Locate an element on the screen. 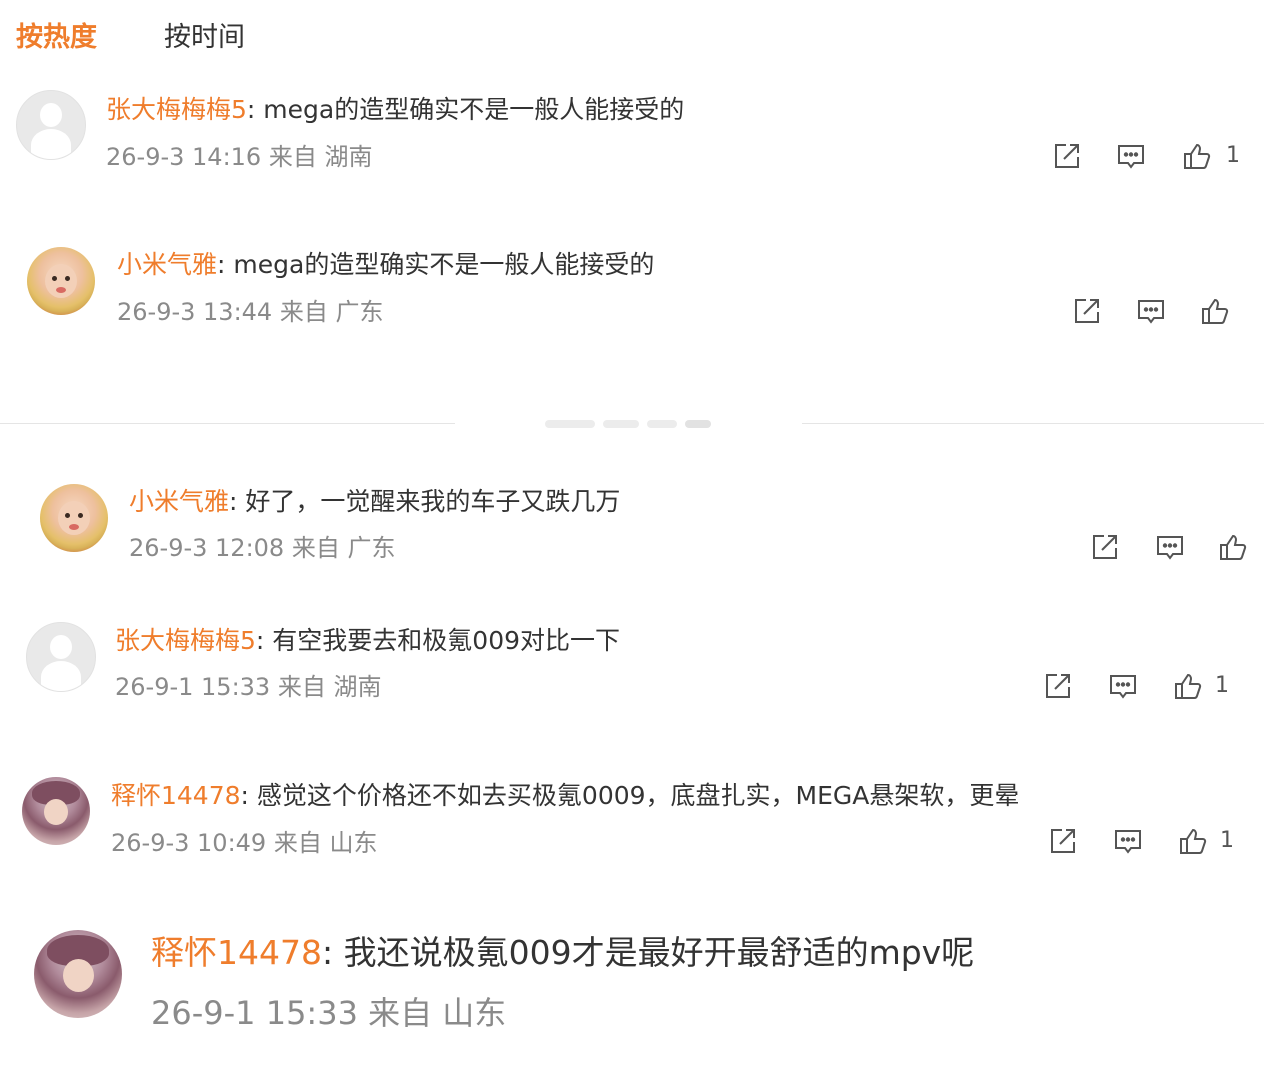 This screenshot has height=1067, width=1264. comment-meta: 26-9-3 13:44 来自 广东 is located at coordinates (250, 312).